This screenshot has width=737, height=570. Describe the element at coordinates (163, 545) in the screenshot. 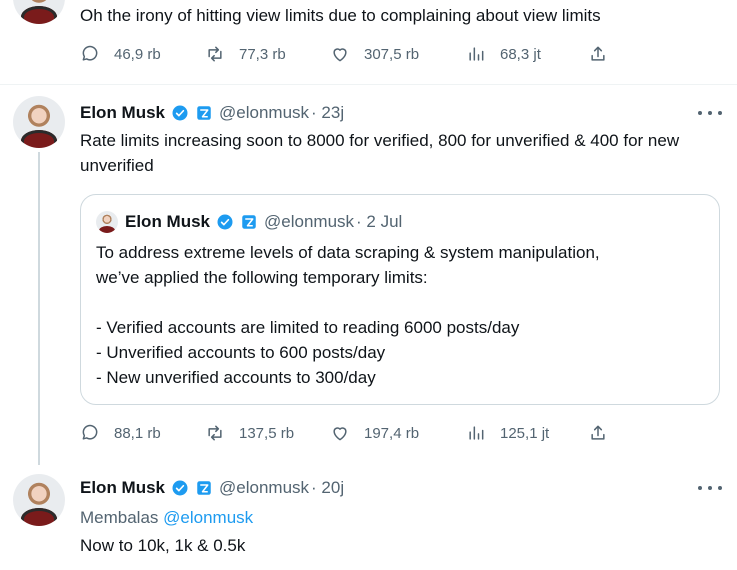

I see `tweet-text: Now to 10k, 1k & 0.5k` at that location.